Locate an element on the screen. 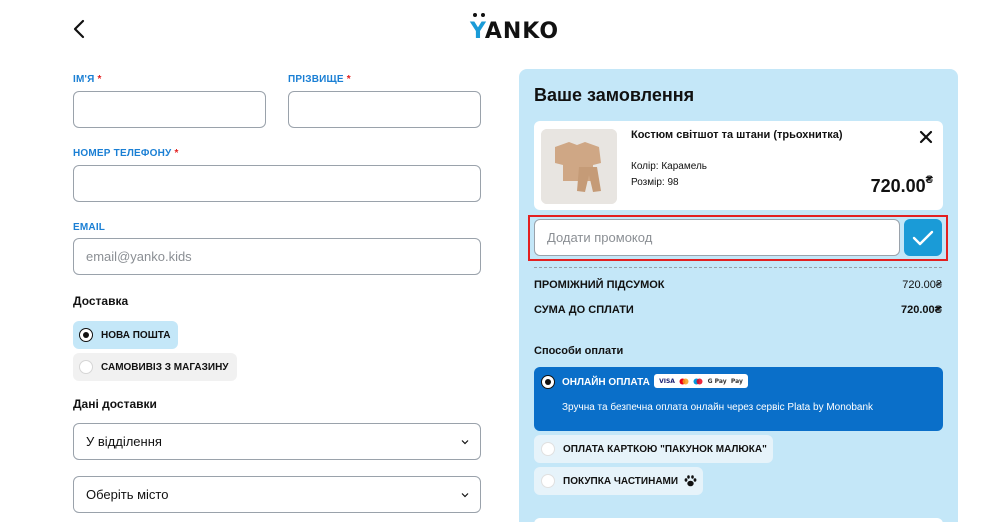 The height and width of the screenshot is (522, 1000). payment-installments: ПОКУПКА ЧАСТИНАМИ is located at coordinates (619, 481).